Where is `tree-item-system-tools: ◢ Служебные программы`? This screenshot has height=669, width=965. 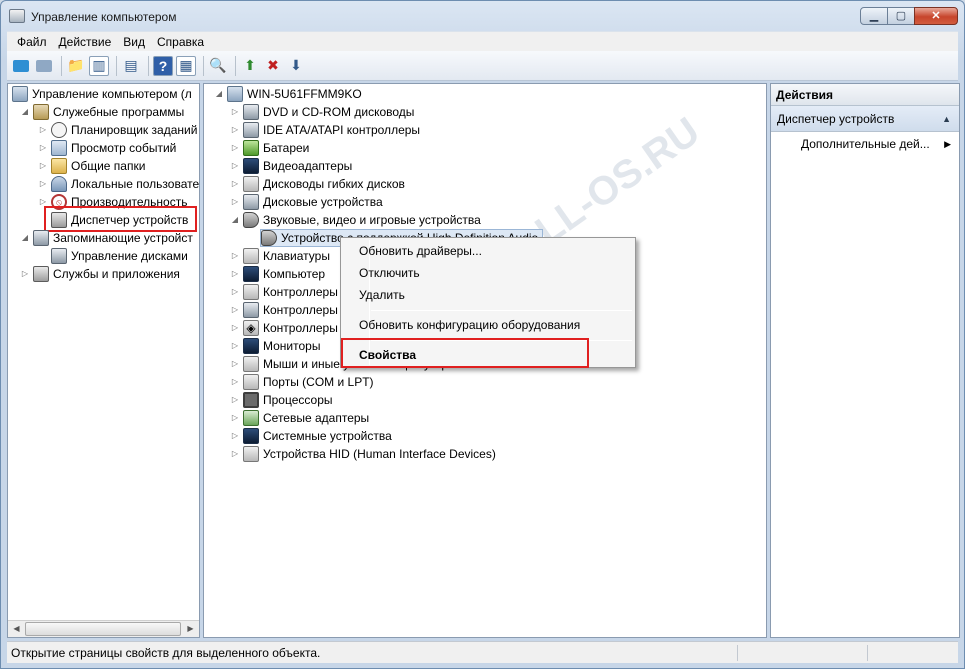 tree-item-system-tools: ◢ Служебные программы is located at coordinates (102, 112).